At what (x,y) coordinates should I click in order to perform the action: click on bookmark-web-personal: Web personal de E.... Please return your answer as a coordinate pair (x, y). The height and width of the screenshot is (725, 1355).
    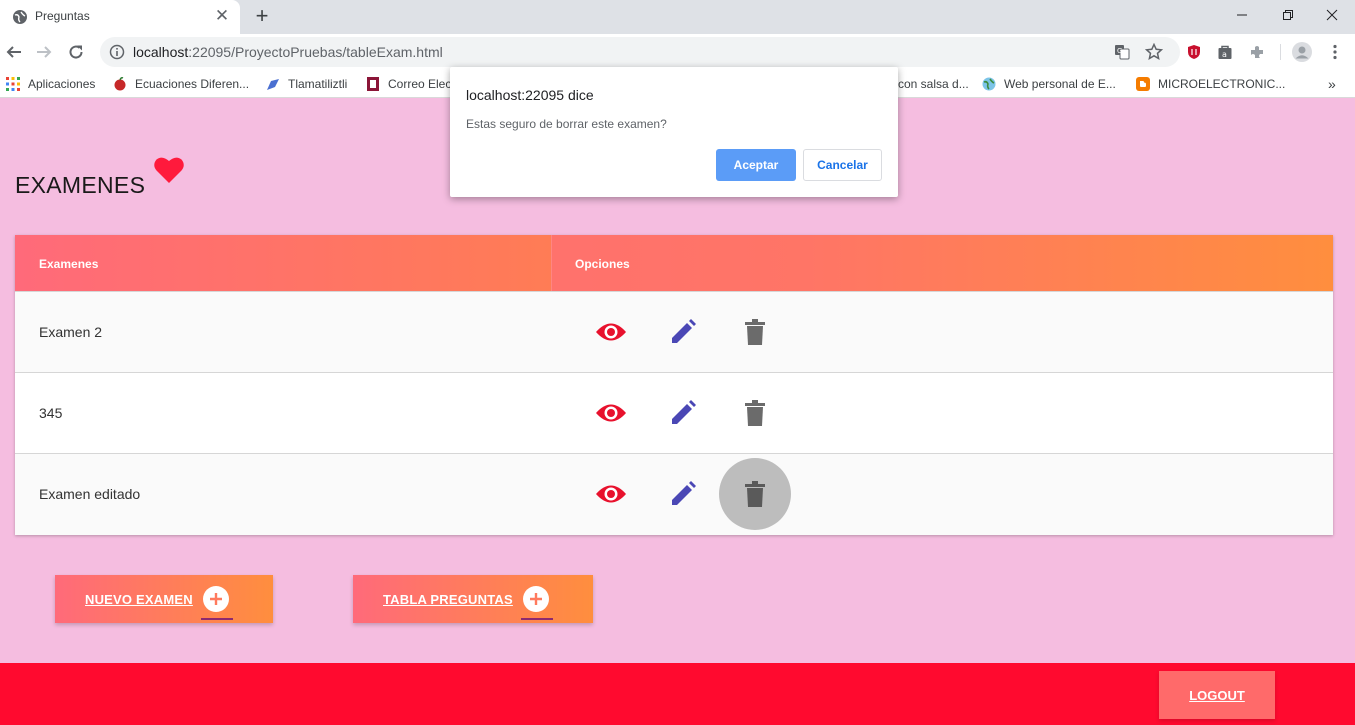
    Looking at the image, I should click on (1049, 84).